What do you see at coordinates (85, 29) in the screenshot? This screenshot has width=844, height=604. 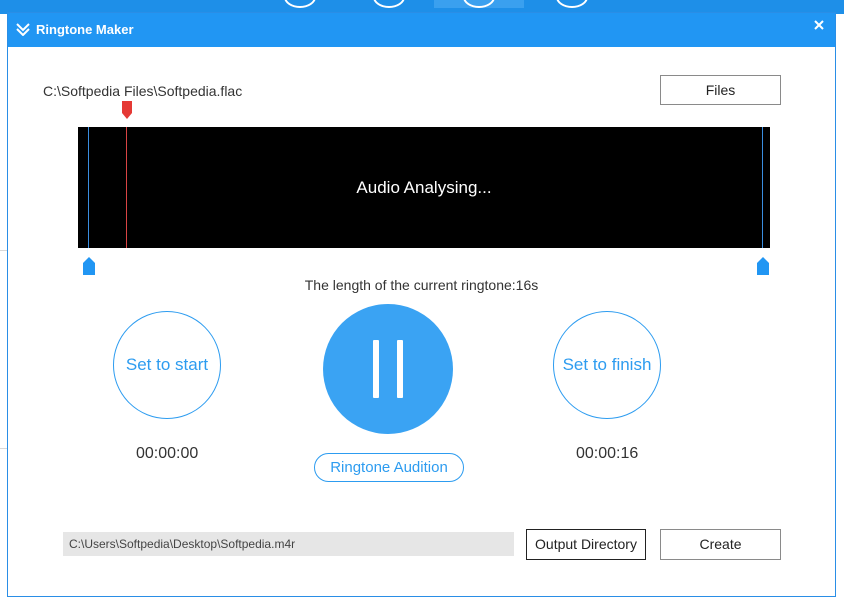 I see `dialog-title: Ringtone Maker` at bounding box center [85, 29].